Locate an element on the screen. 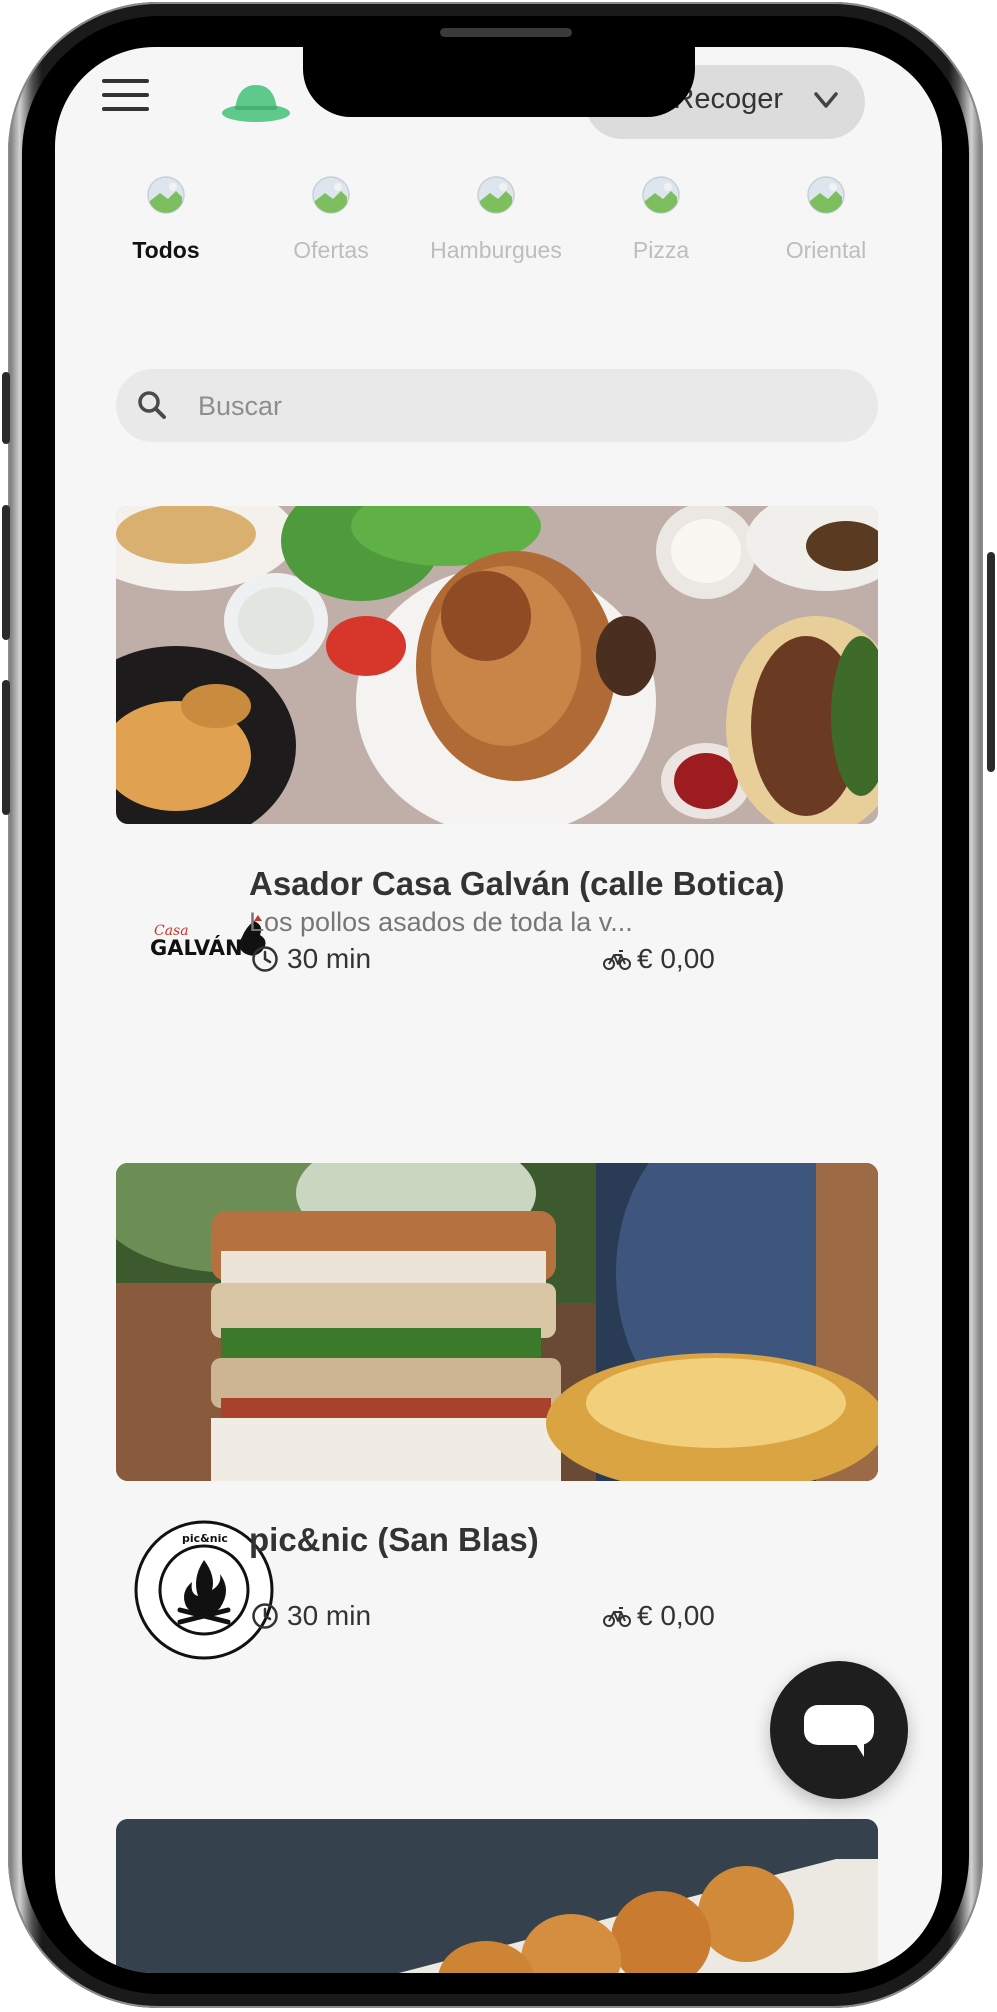  hamburger-menu-button is located at coordinates (127, 99).